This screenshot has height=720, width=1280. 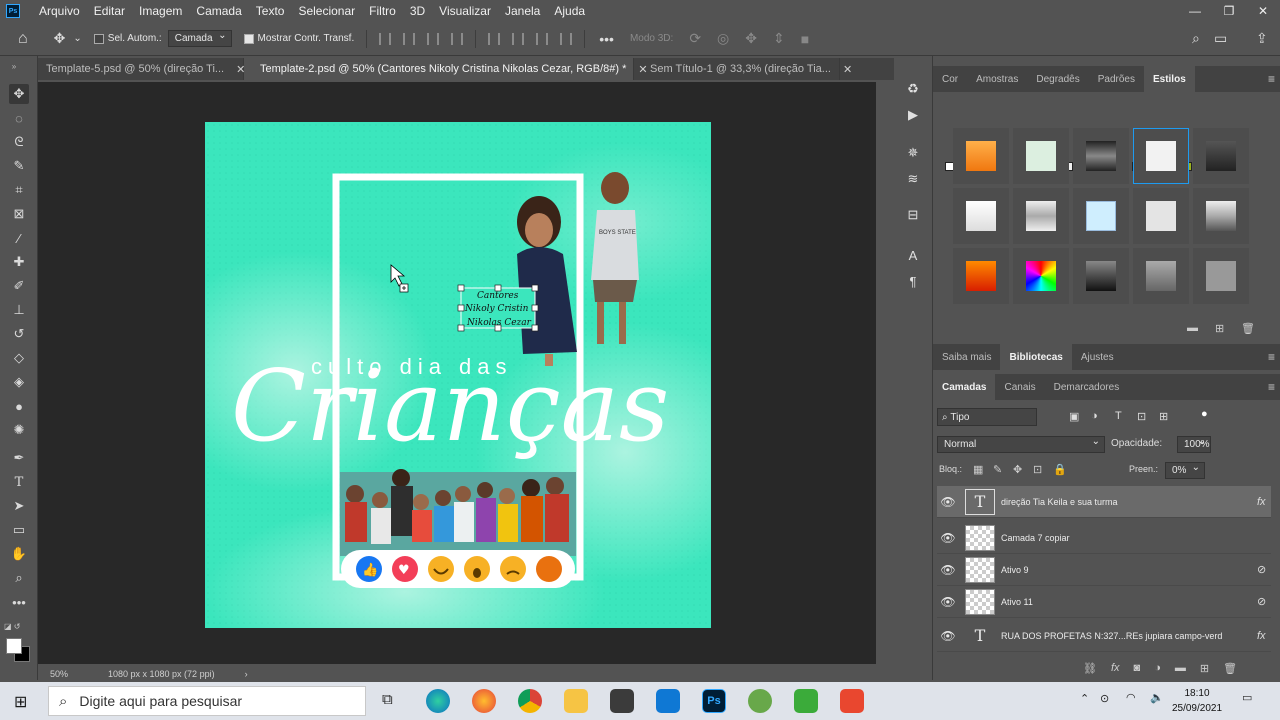 What do you see at coordinates (246, 674) in the screenshot?
I see `chevron-right-icon: ›` at bounding box center [246, 674].